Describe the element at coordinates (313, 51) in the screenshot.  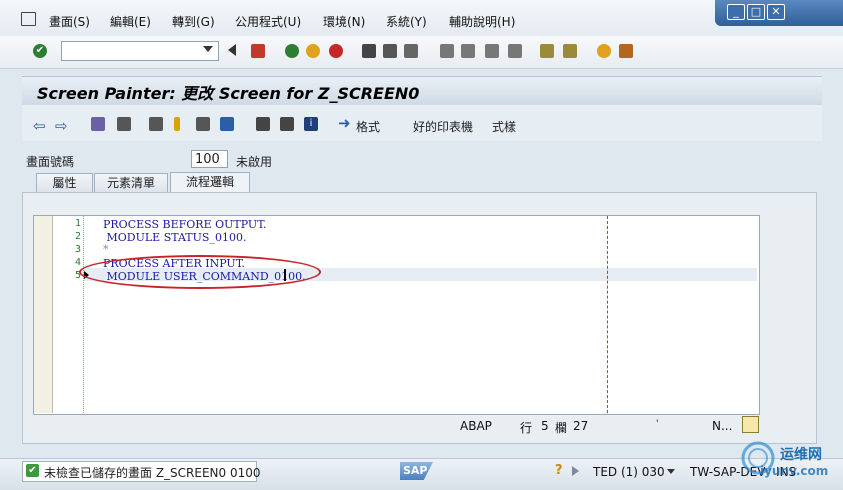
I see `exit-icon` at that location.